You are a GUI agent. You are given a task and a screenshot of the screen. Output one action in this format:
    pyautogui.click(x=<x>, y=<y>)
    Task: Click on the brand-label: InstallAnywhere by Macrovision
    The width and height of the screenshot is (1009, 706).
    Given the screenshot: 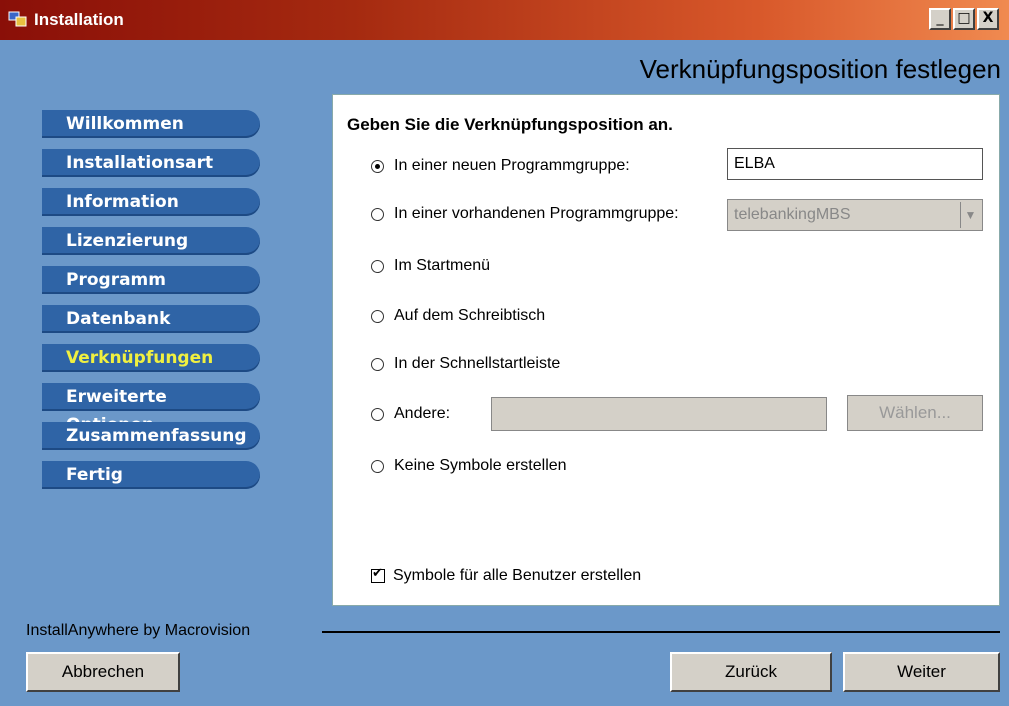 What is the action you would take?
    pyautogui.click(x=138, y=630)
    